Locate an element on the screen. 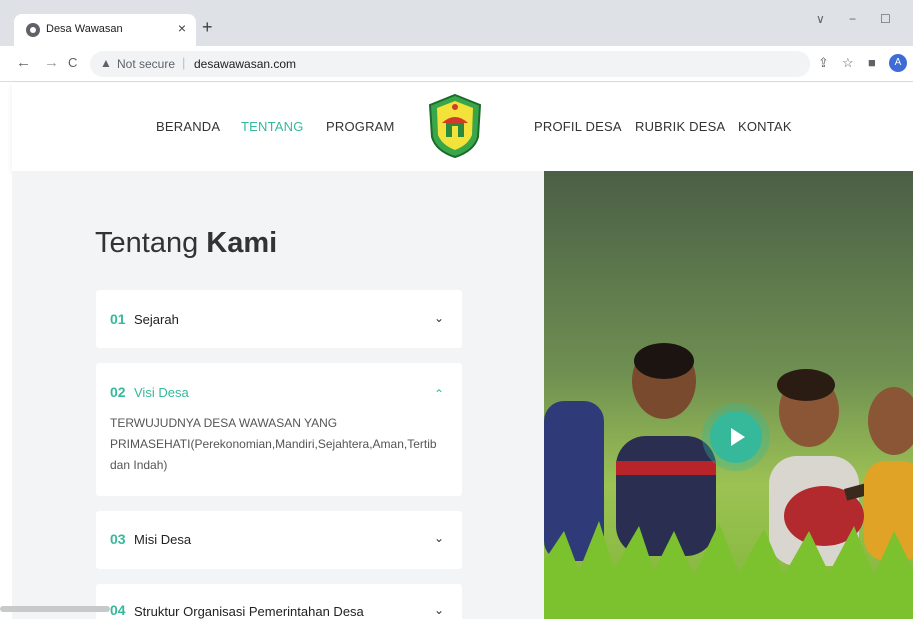  item-number: 01 is located at coordinates (118, 319).